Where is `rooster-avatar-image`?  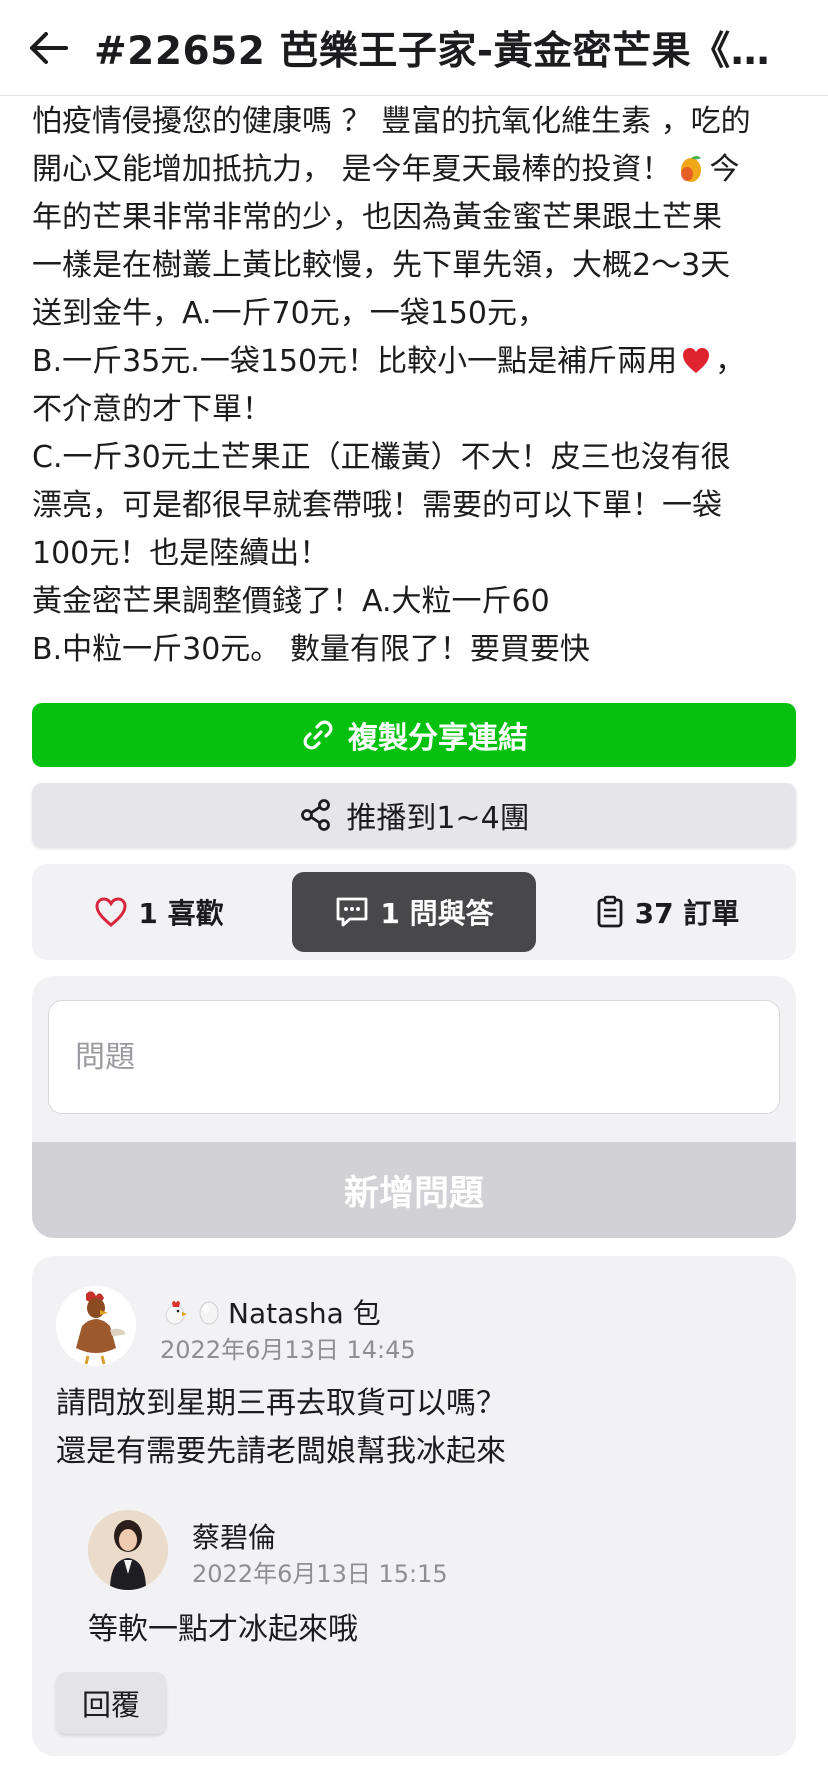 rooster-avatar-image is located at coordinates (96, 1326).